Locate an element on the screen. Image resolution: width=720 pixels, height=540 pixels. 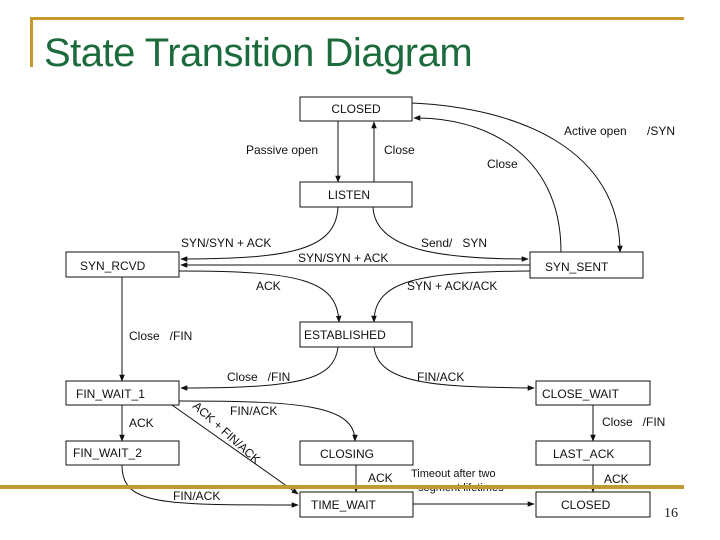
state-fin-wait-2: FIN_WAIT_2 is located at coordinates (122, 453).